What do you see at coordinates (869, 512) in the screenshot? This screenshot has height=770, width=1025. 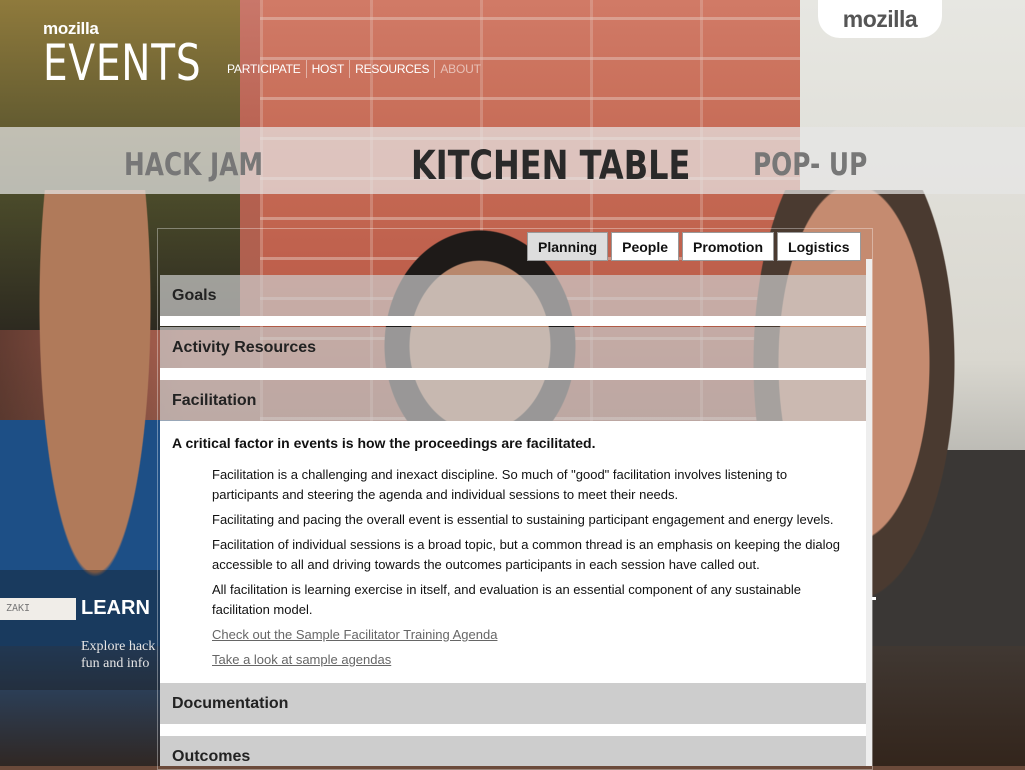 I see `panel-scrollbar` at bounding box center [869, 512].